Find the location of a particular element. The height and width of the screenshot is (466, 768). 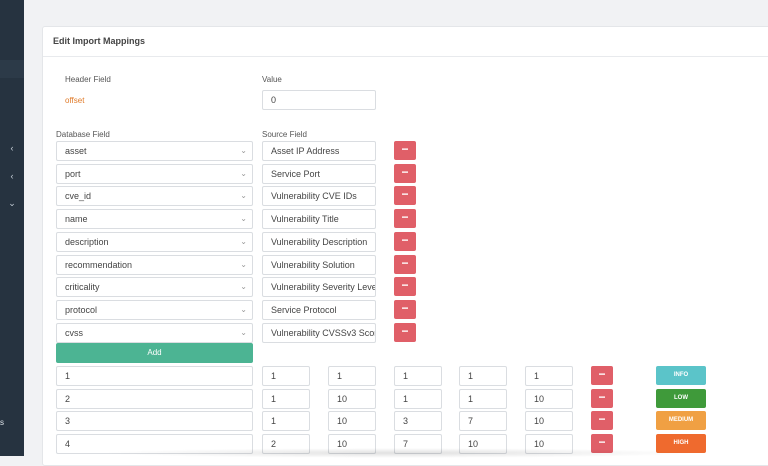

severity-score-a-input: 3 is located at coordinates (418, 421).